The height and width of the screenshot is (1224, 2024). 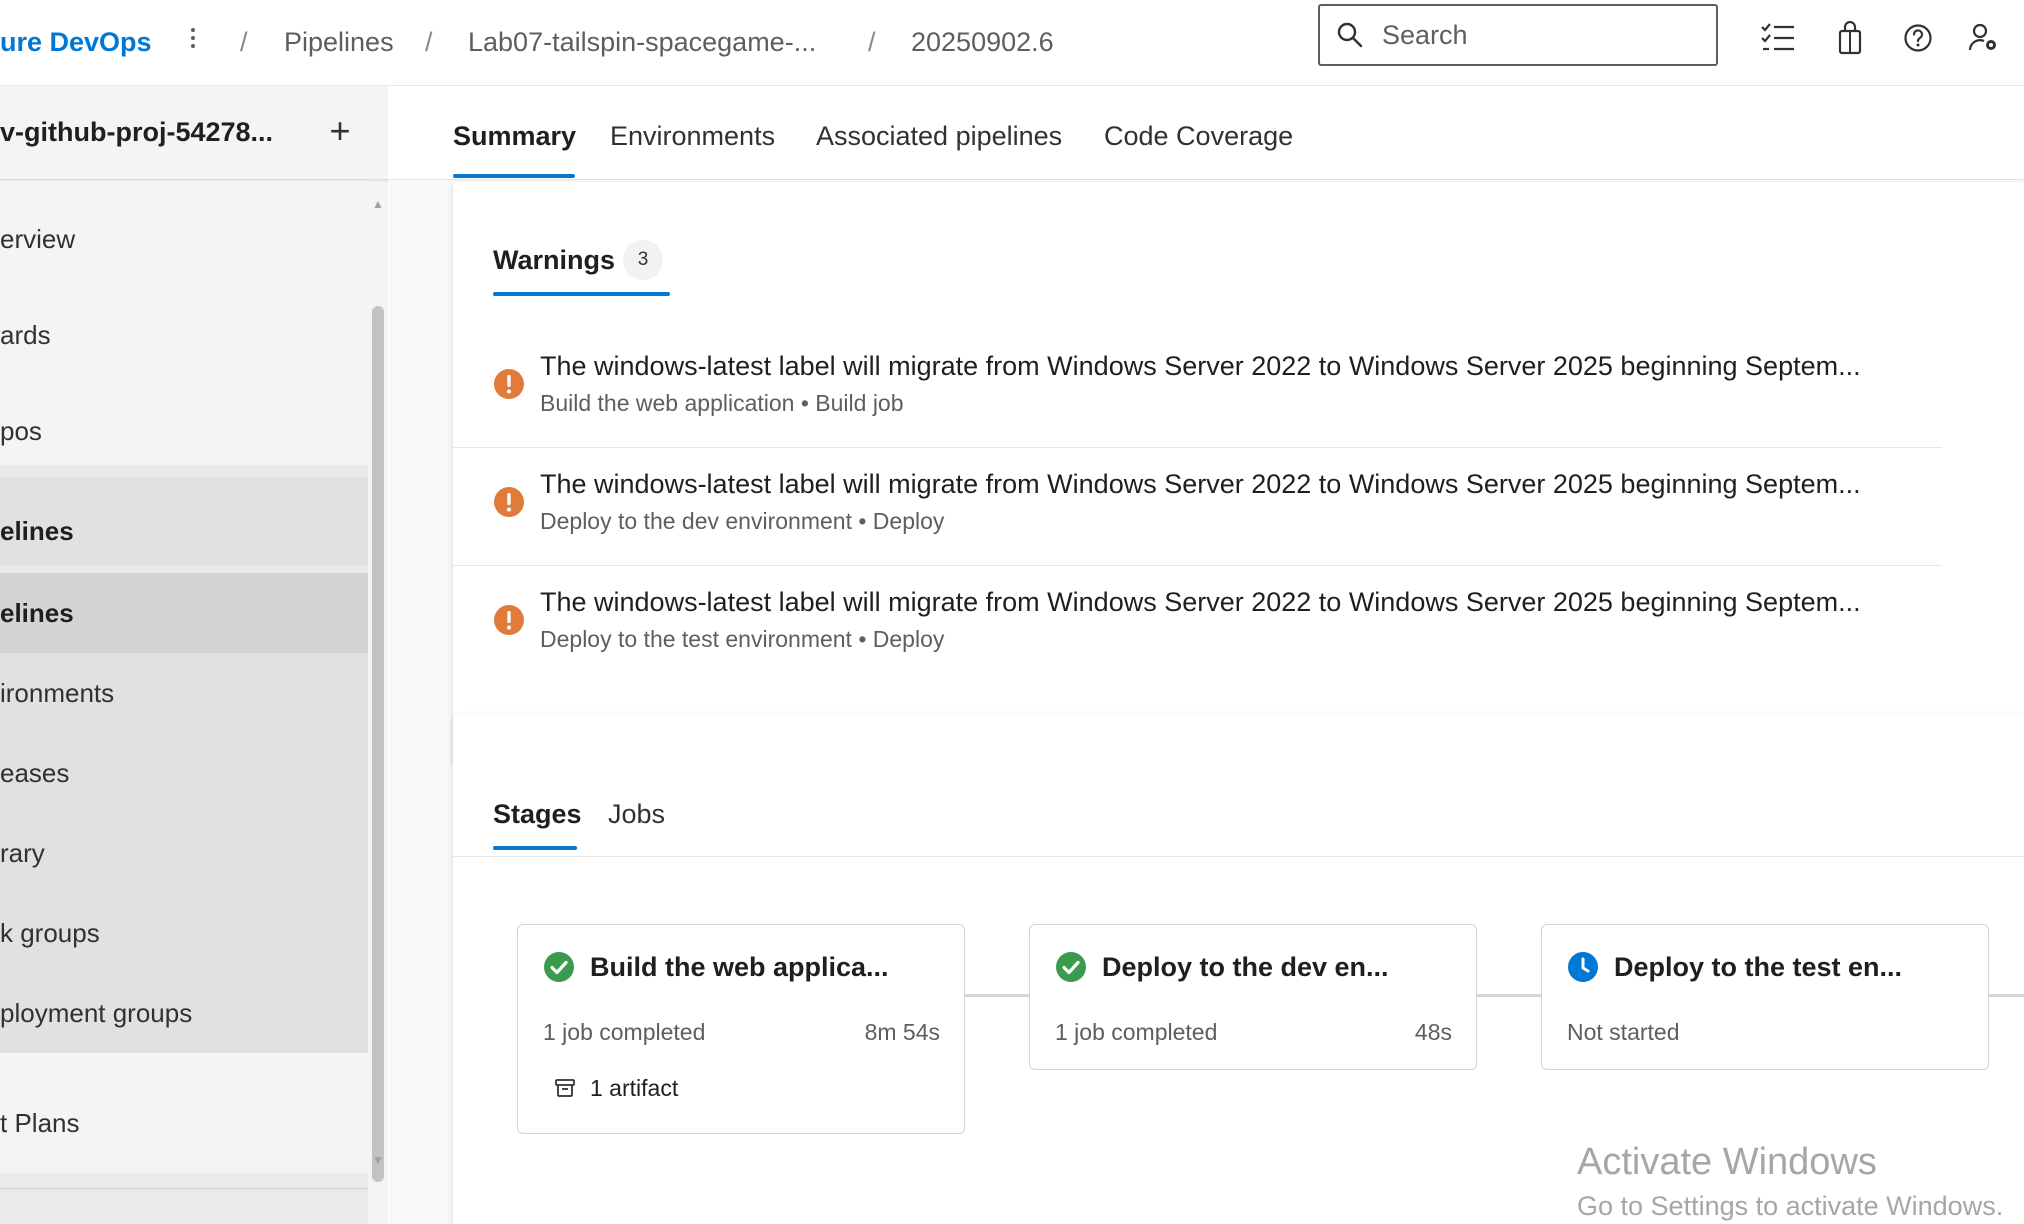 I want to click on search-box, so click(x=1518, y=35).